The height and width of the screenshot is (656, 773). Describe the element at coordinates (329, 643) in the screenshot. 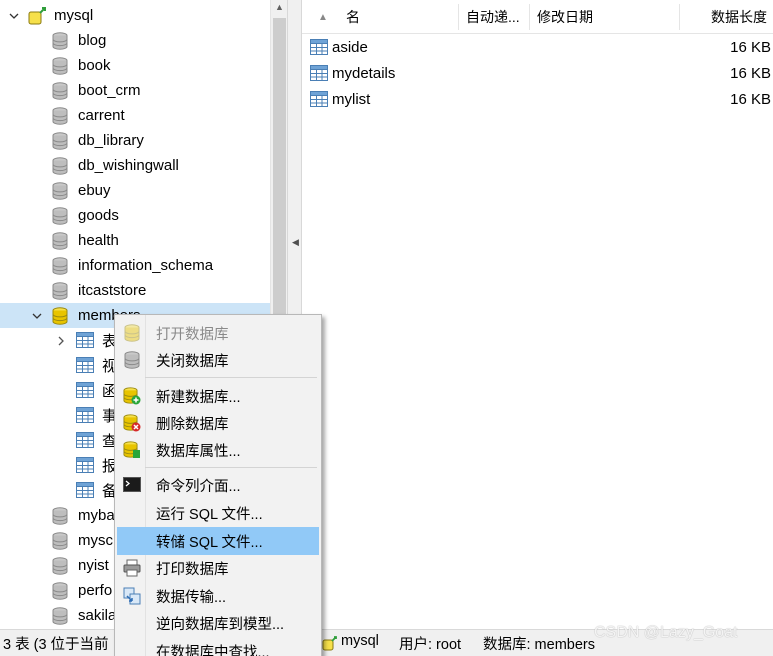

I see `connection-icon` at that location.